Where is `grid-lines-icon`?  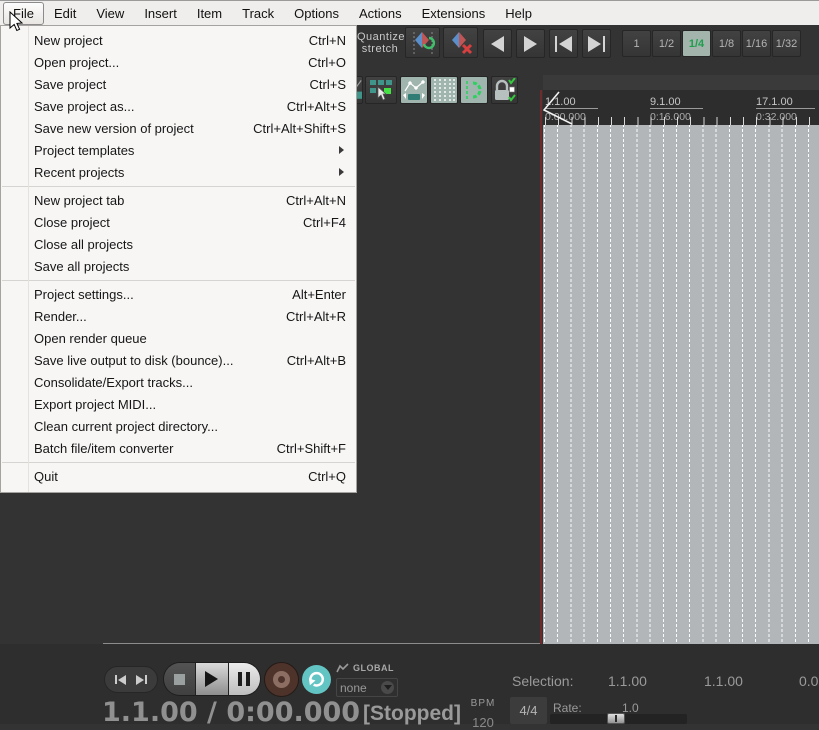
grid-lines-icon is located at coordinates (444, 90).